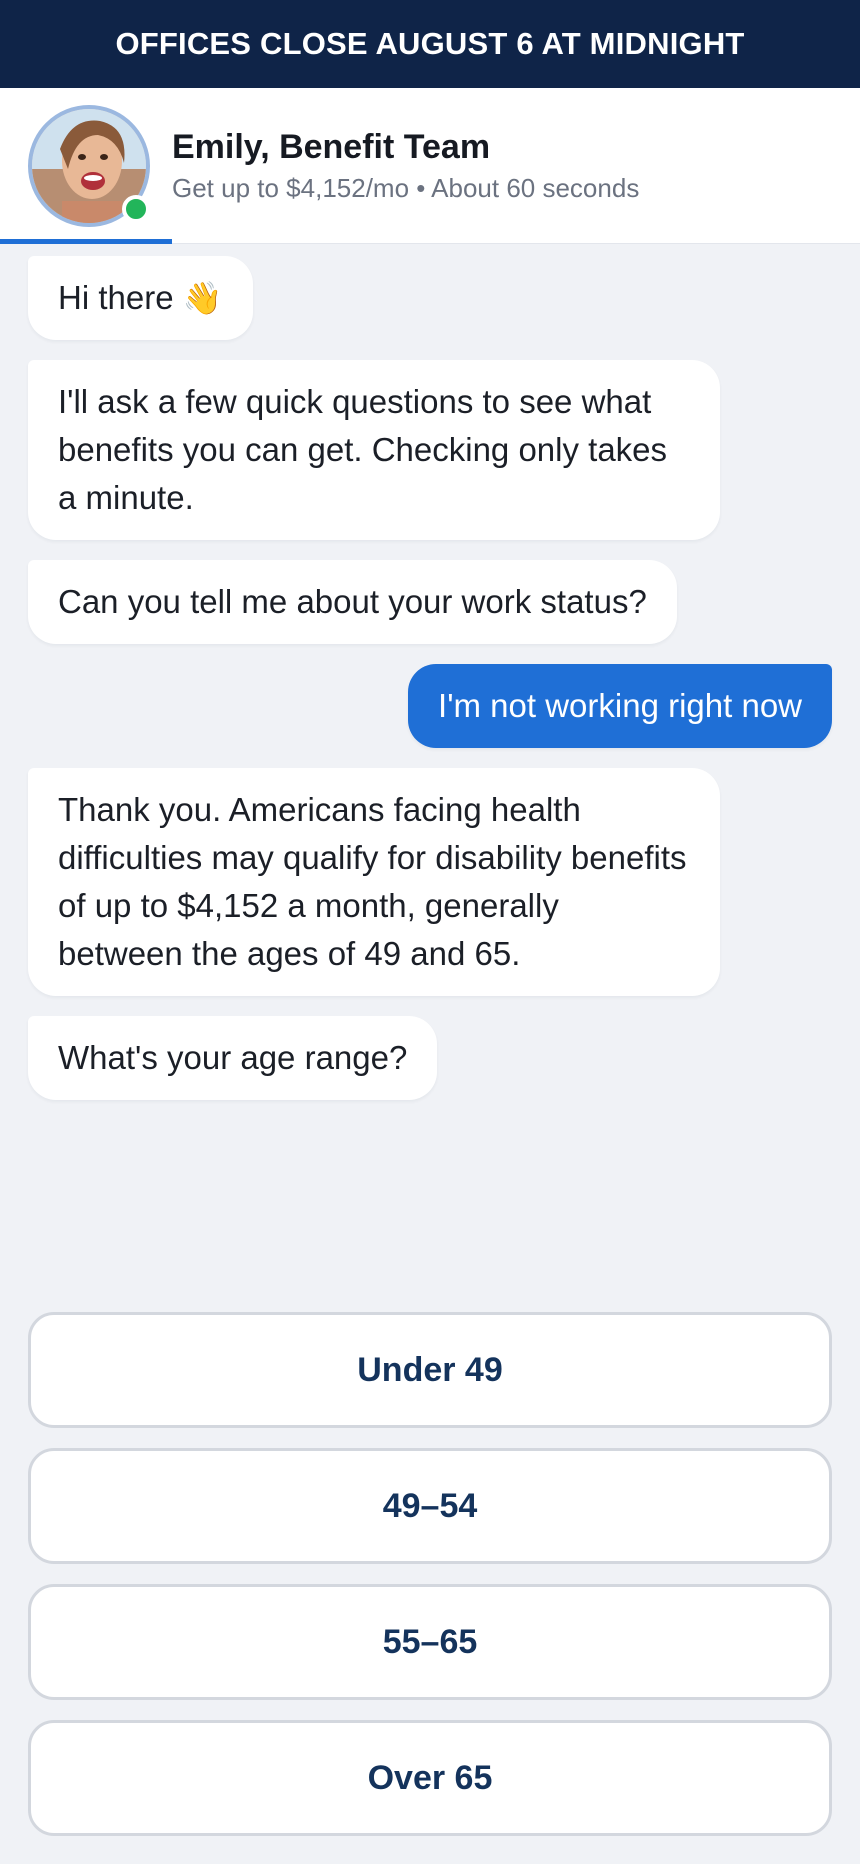 Image resolution: width=860 pixels, height=1864 pixels. I want to click on message-row: Hi there 👋, so click(430, 298).